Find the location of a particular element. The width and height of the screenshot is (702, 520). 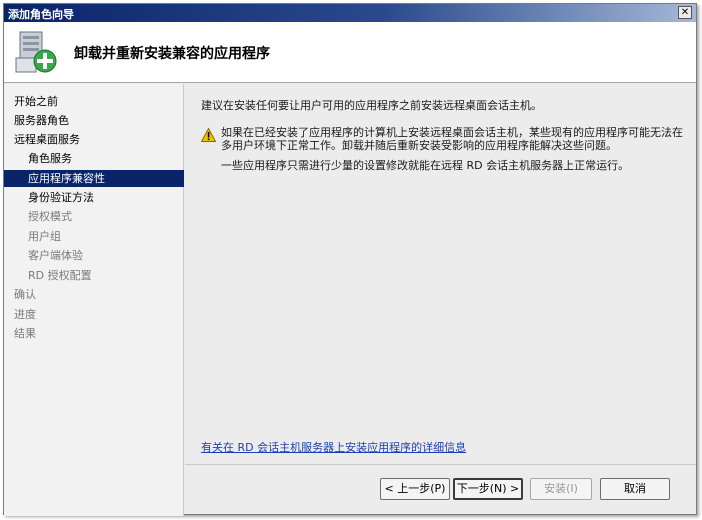

wizard-footer: < 上一步(P) 下一步(N) > 安装(I) 取消 is located at coordinates (440, 489).